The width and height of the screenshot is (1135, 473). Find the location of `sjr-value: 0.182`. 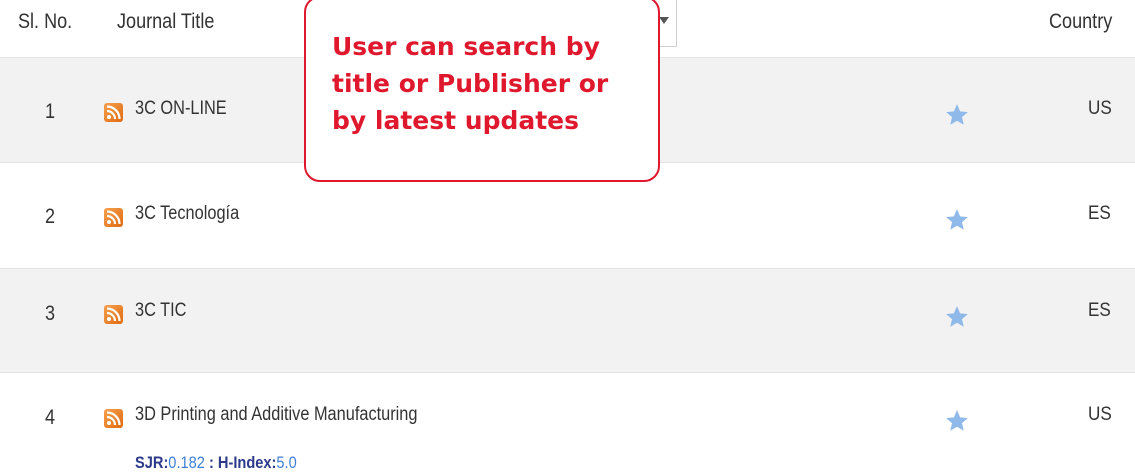

sjr-value: 0.182 is located at coordinates (186, 462).